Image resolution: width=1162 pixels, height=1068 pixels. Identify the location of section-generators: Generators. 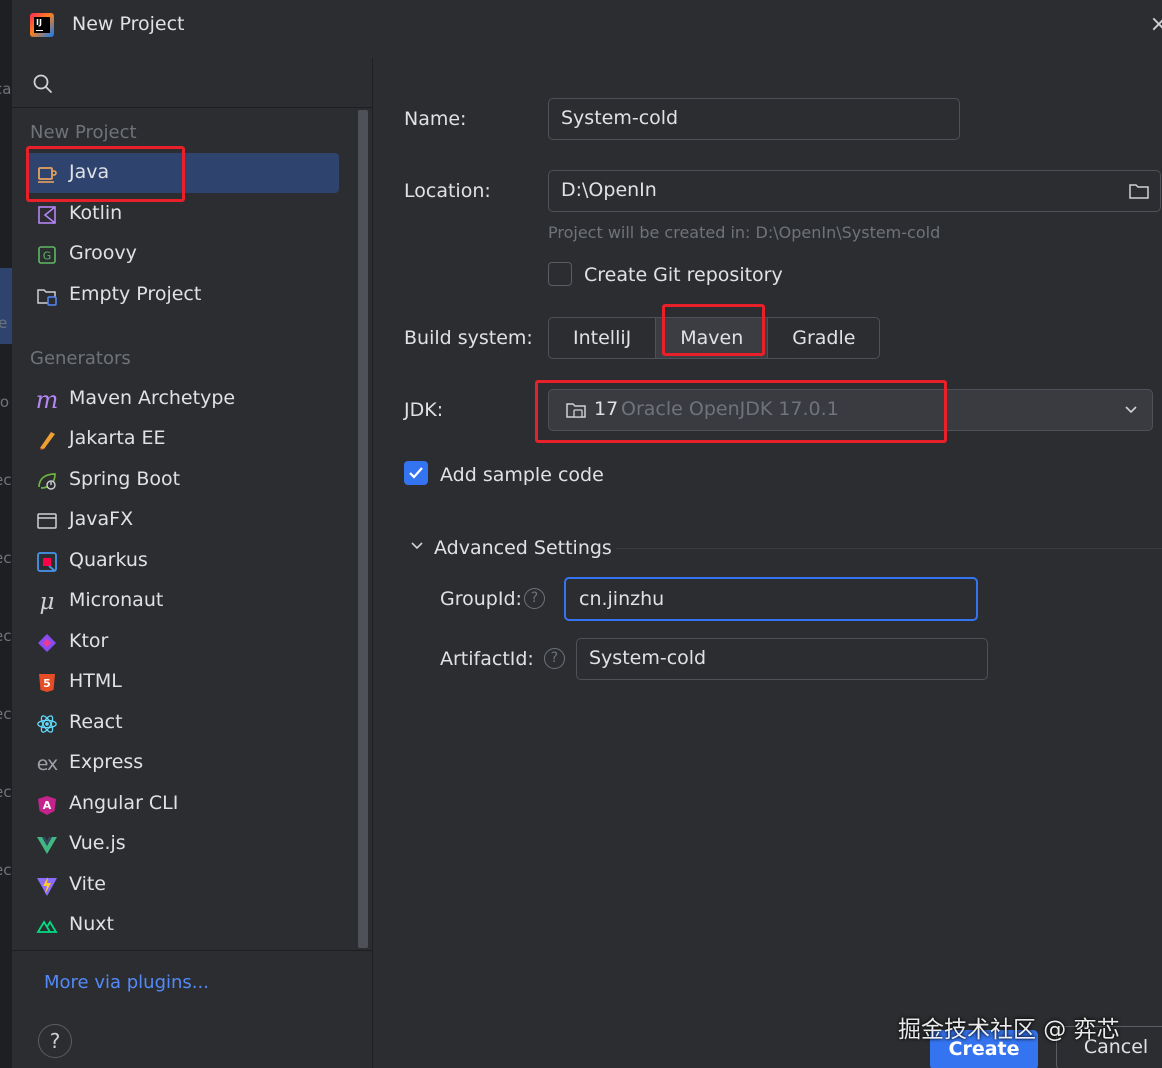
(80, 358).